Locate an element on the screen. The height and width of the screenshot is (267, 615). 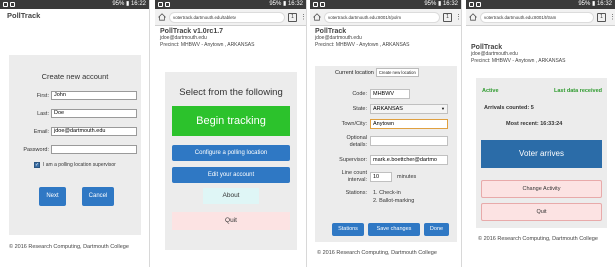
next-button: Next is located at coordinates (52, 196).